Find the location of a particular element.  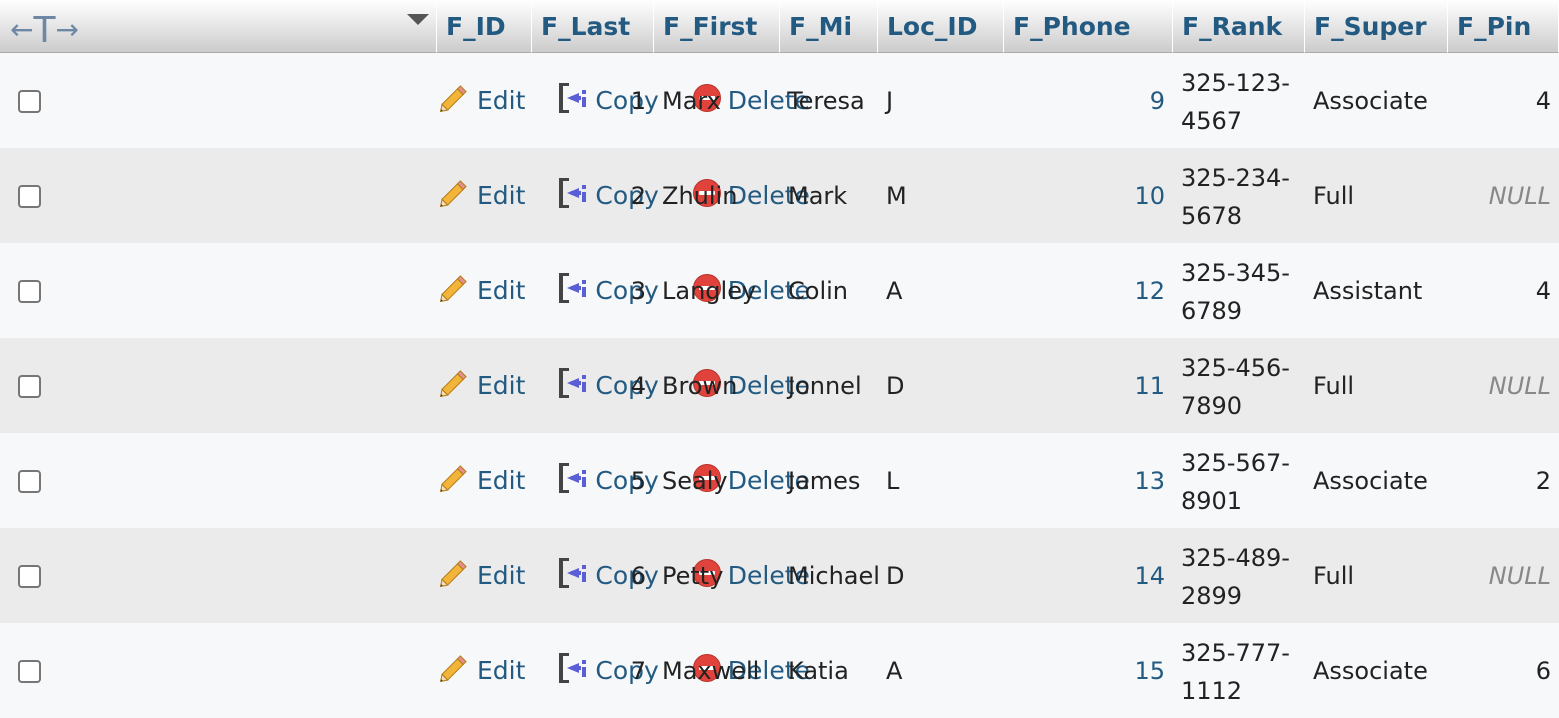

column-header-f-pin: F_Pin is located at coordinates (1503, 26).